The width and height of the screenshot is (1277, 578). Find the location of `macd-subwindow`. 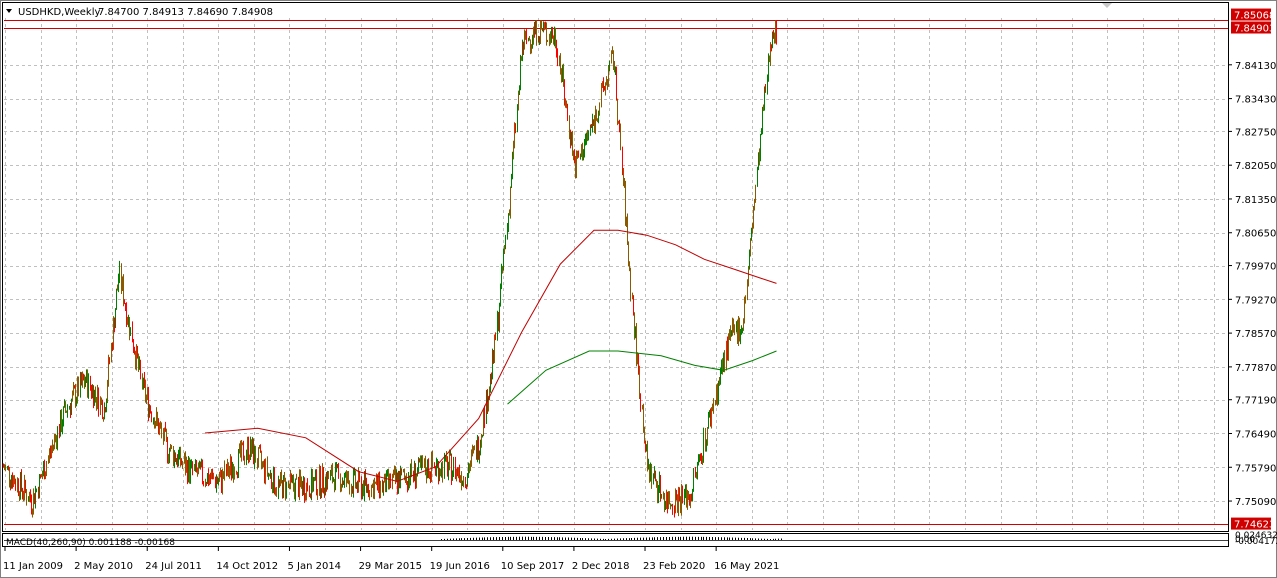

macd-subwindow is located at coordinates (615, 540).